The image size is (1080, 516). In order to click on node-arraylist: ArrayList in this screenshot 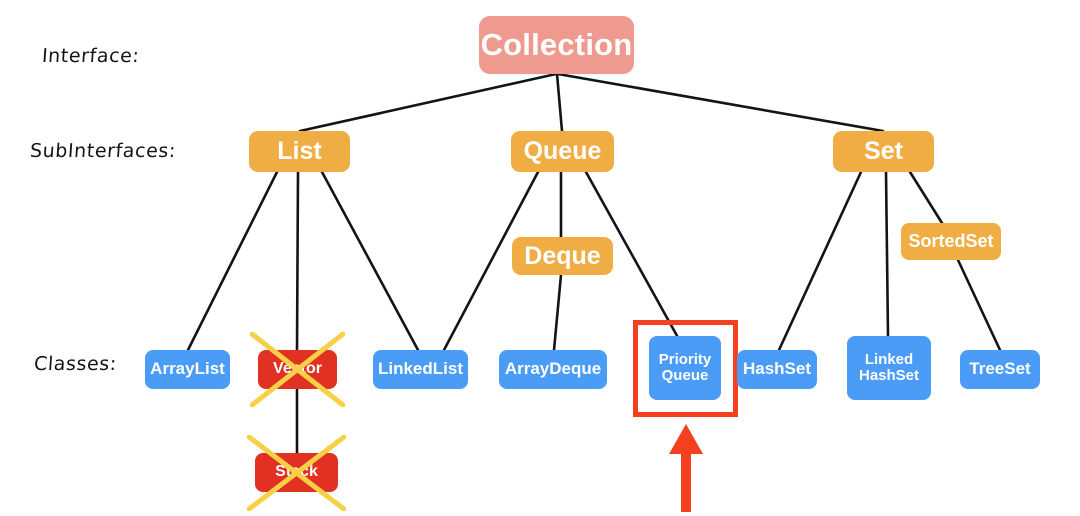, I will do `click(187, 369)`.